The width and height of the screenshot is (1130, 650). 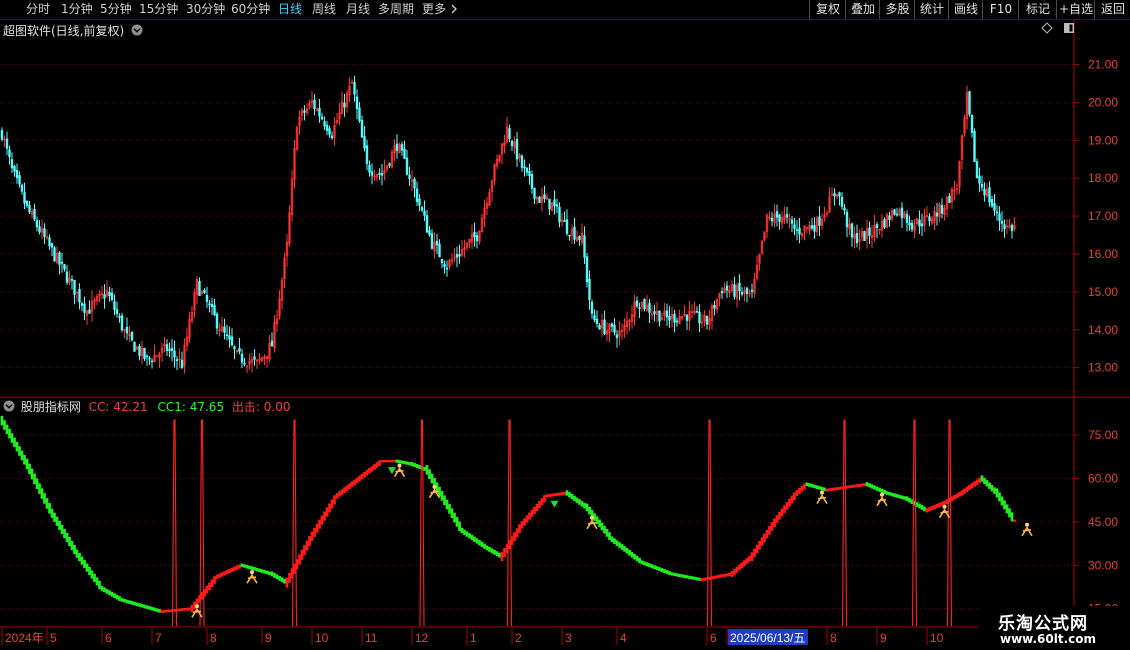 I want to click on draw-line-button: 画线, so click(x=965, y=9).